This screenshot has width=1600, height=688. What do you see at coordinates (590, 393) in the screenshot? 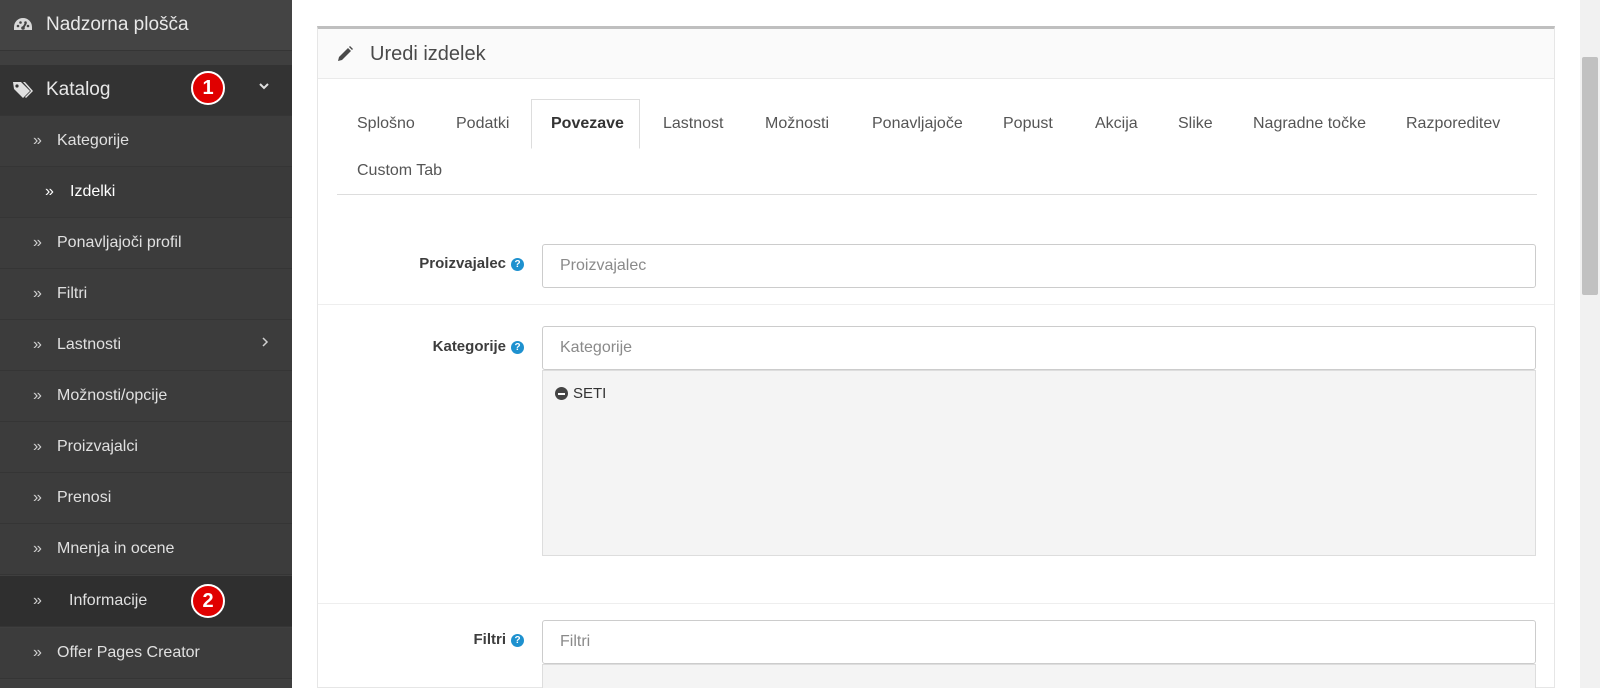
I see `category-tag-label: SETI` at bounding box center [590, 393].